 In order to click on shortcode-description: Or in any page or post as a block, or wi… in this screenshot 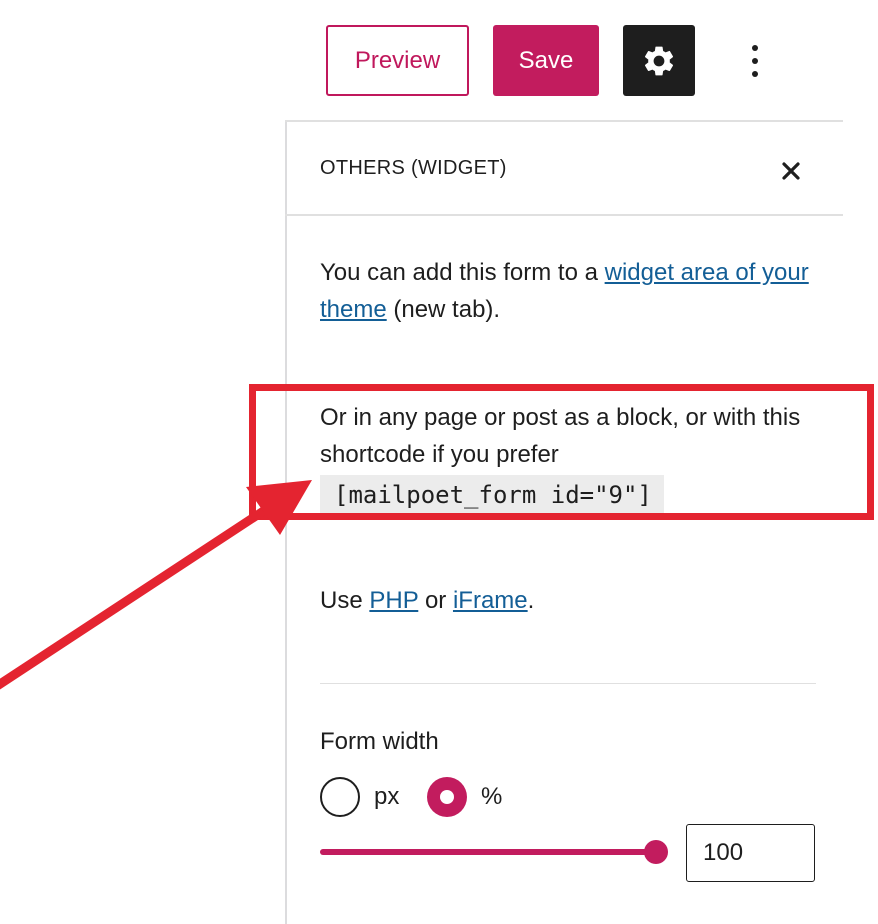, I will do `click(560, 436)`.